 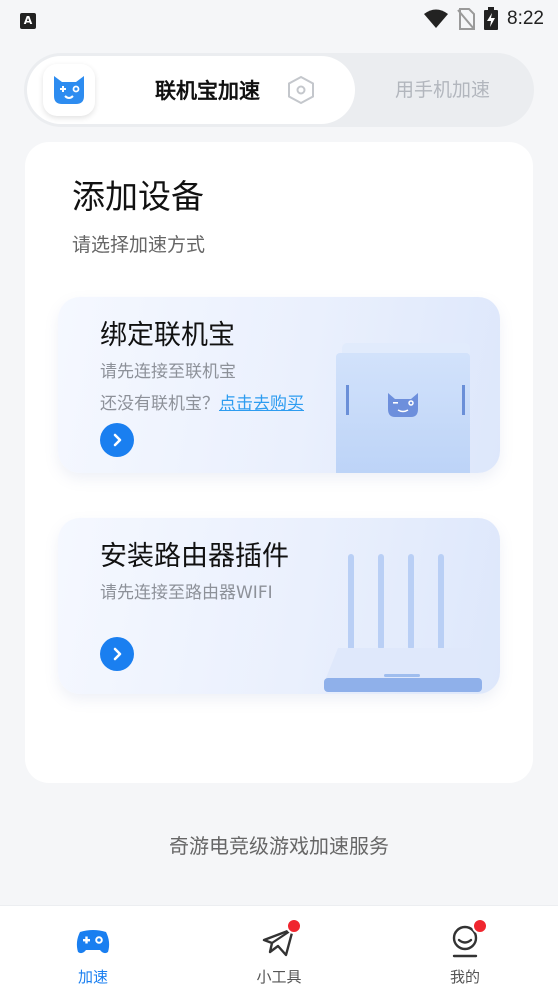 I want to click on tab-accelerate: 加速, so click(x=93, y=949).